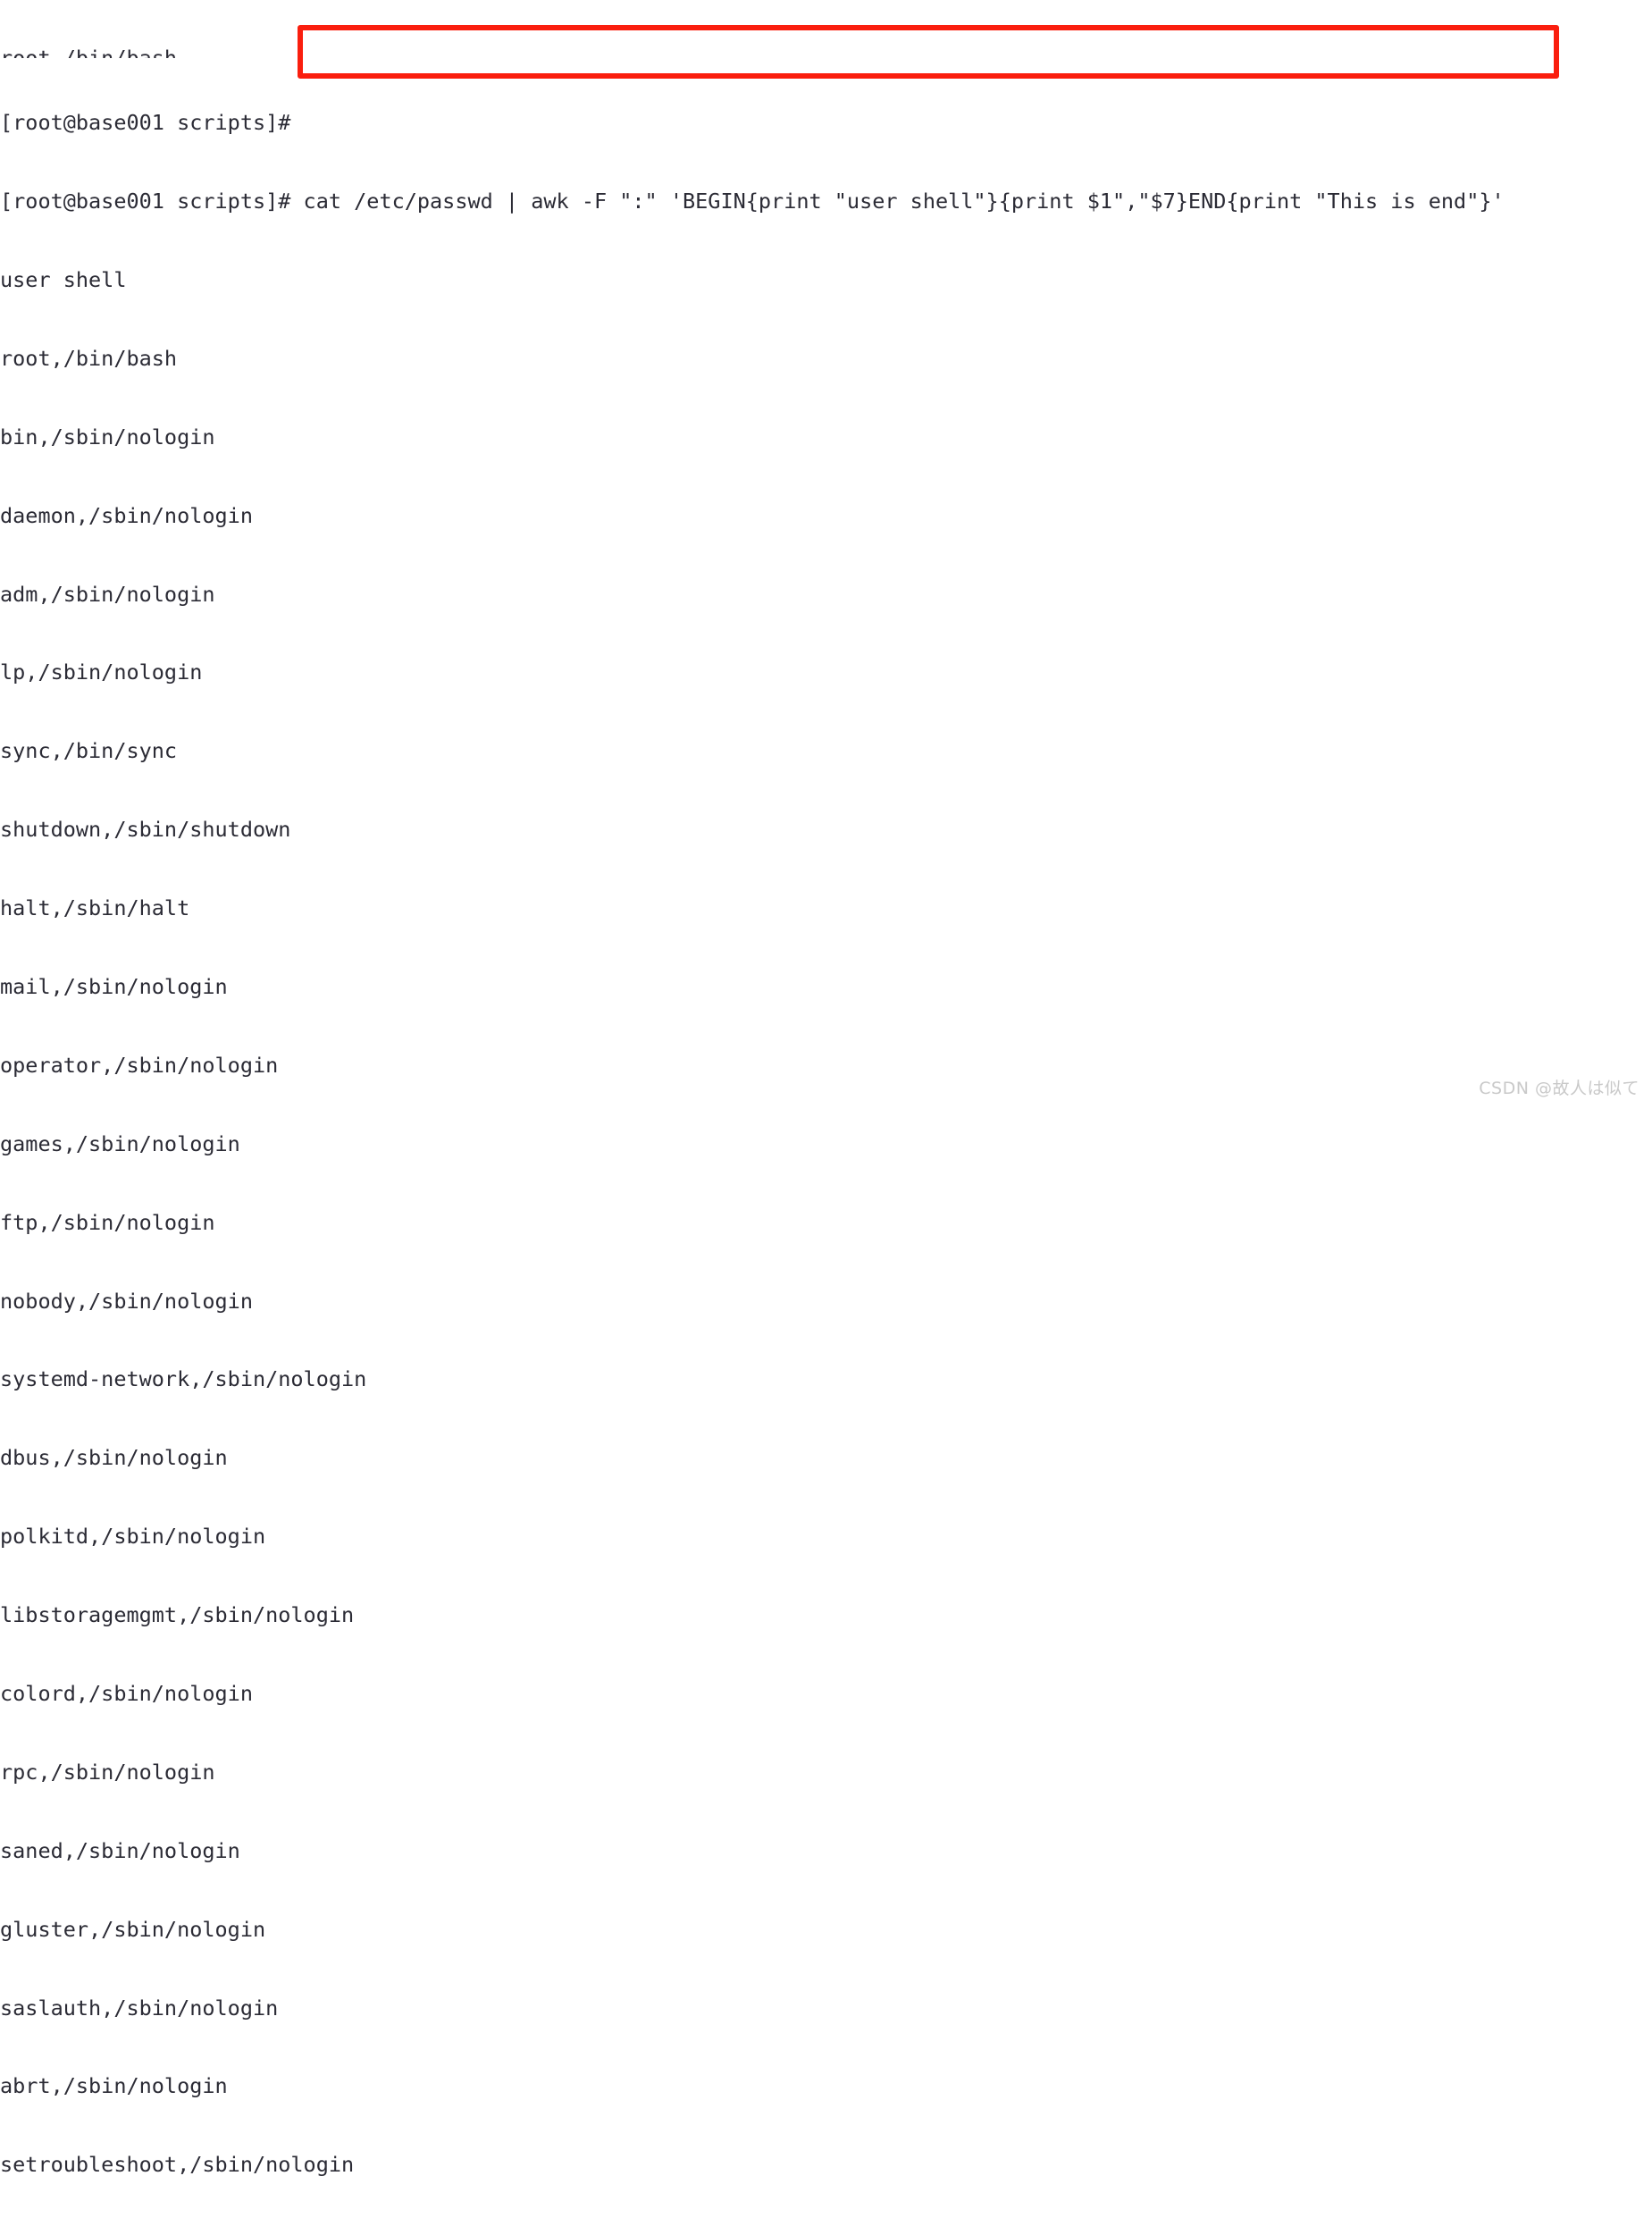 This screenshot has height=2218, width=1652. I want to click on terminal-line: polkitd,/sbin/nologin, so click(133, 1537).